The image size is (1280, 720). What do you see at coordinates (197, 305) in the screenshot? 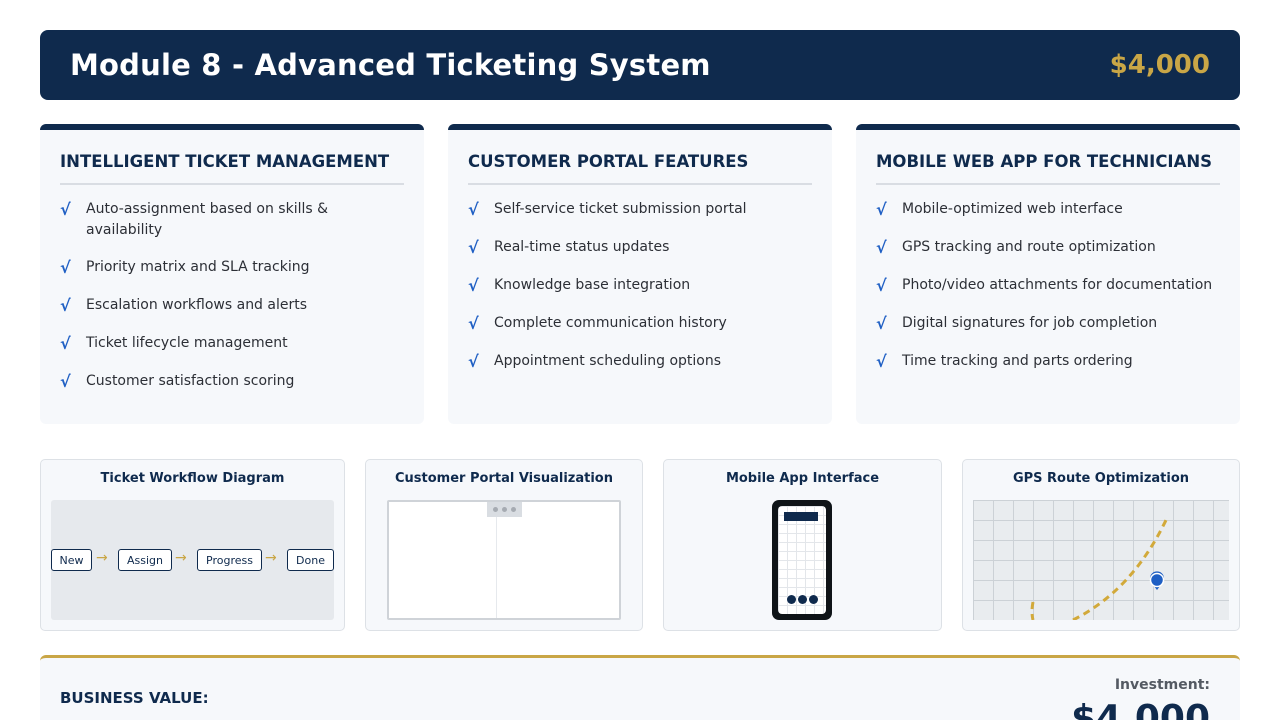
I see `feature-item-text: Escalation workflows and alerts` at bounding box center [197, 305].